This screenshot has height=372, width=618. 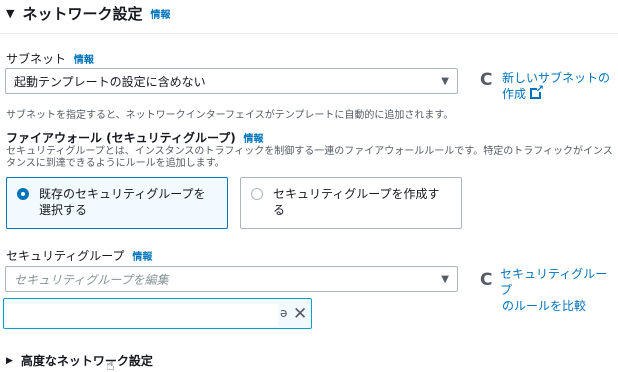 I want to click on firewall-description-line2: タンスに到達できるようにルールを追加します。, so click(x=115, y=163).